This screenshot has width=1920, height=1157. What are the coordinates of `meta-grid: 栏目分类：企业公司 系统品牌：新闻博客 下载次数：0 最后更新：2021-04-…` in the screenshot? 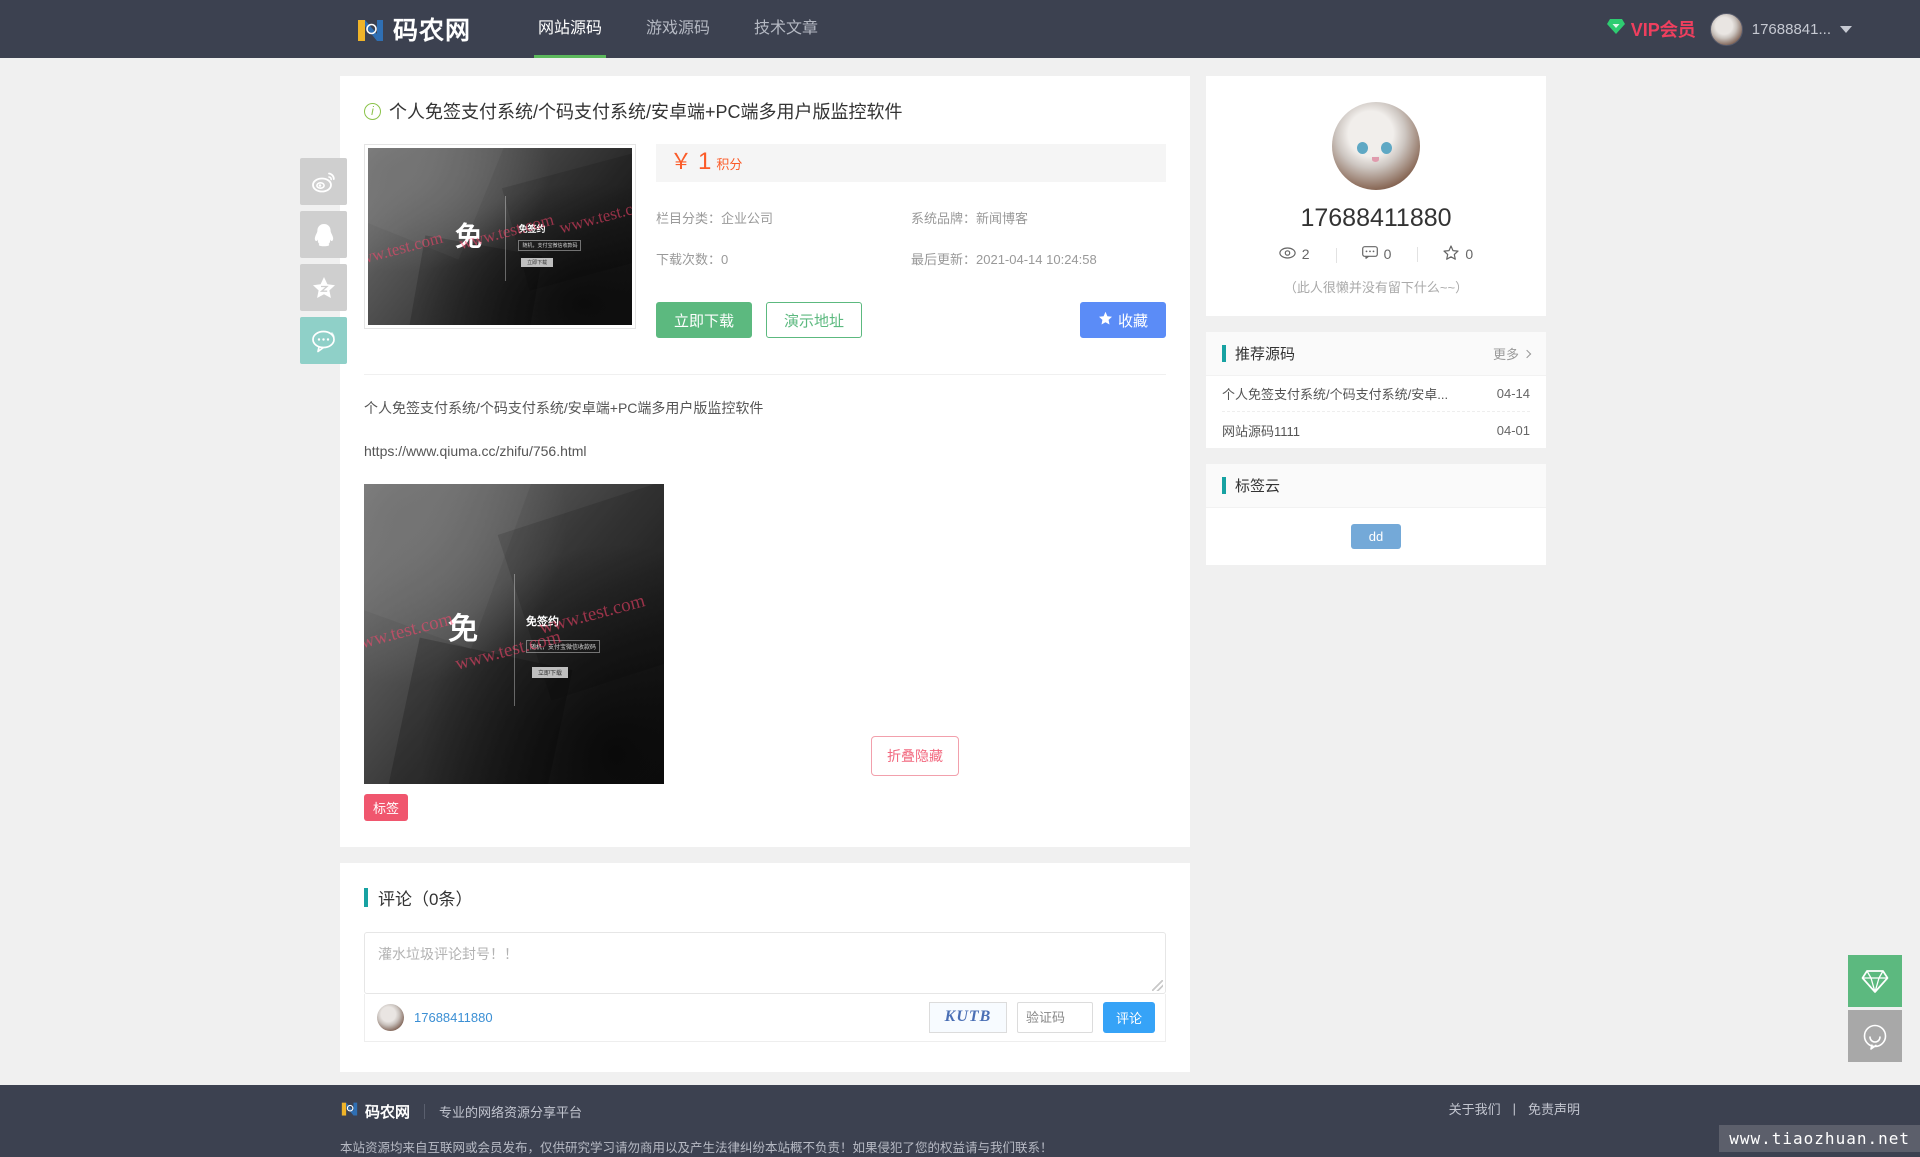 It's located at (911, 238).